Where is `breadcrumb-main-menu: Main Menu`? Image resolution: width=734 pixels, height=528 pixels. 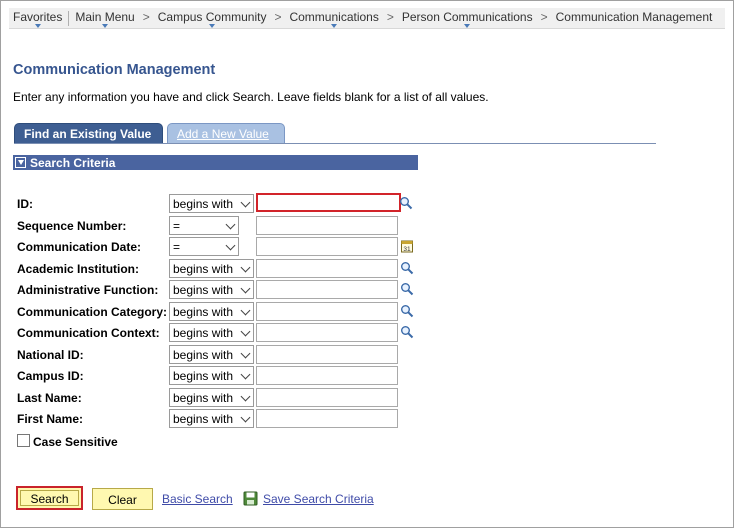 breadcrumb-main-menu: Main Menu is located at coordinates (104, 18).